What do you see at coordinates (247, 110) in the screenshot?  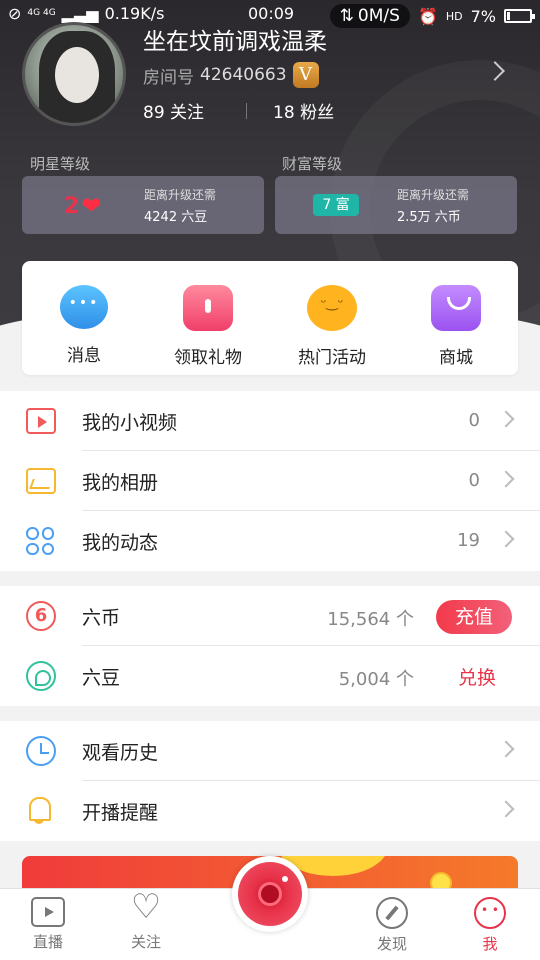 I see `divider` at bounding box center [247, 110].